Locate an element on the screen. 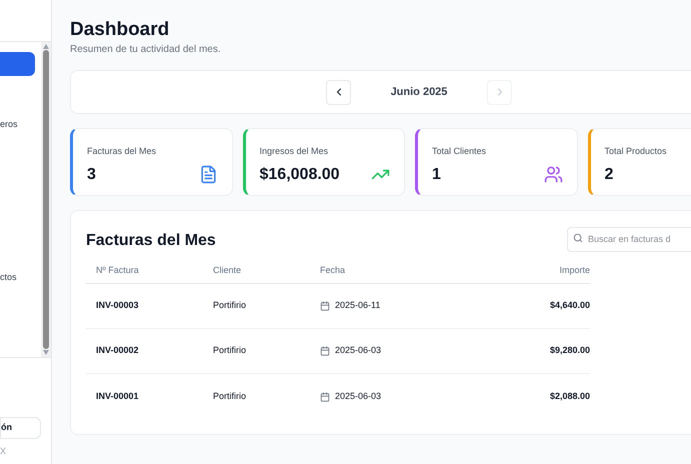  previous-month-button is located at coordinates (338, 92).